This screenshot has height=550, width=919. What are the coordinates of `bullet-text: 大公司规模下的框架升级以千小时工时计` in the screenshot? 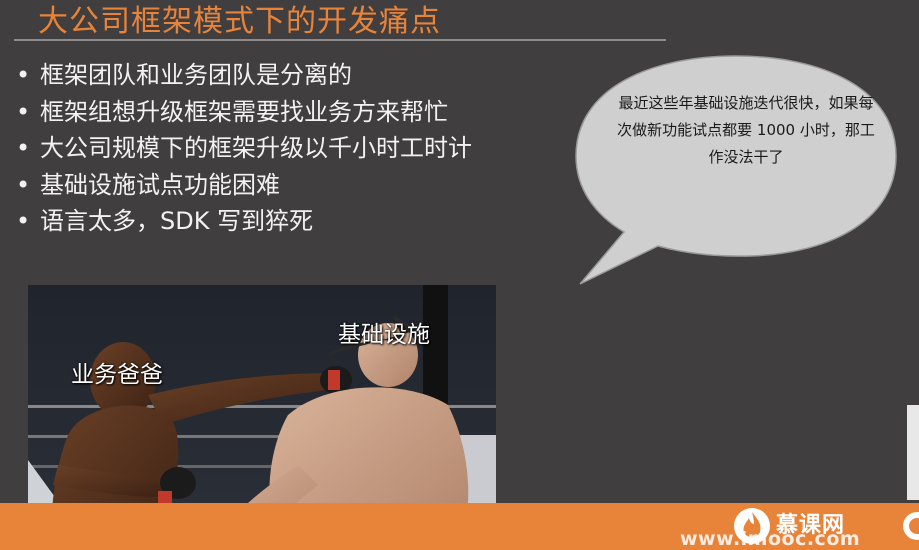 It's located at (256, 148).